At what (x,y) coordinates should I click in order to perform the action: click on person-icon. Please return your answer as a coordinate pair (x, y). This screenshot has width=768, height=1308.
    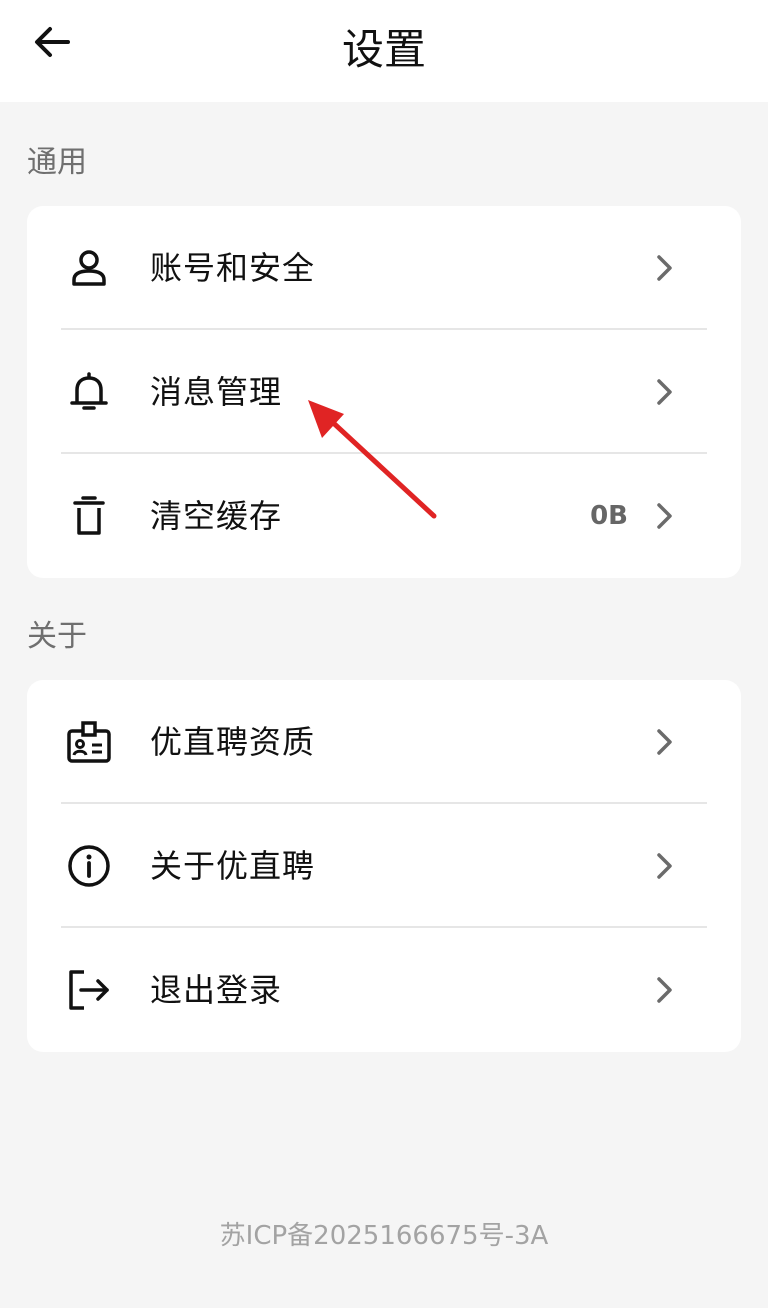
    Looking at the image, I should click on (89, 268).